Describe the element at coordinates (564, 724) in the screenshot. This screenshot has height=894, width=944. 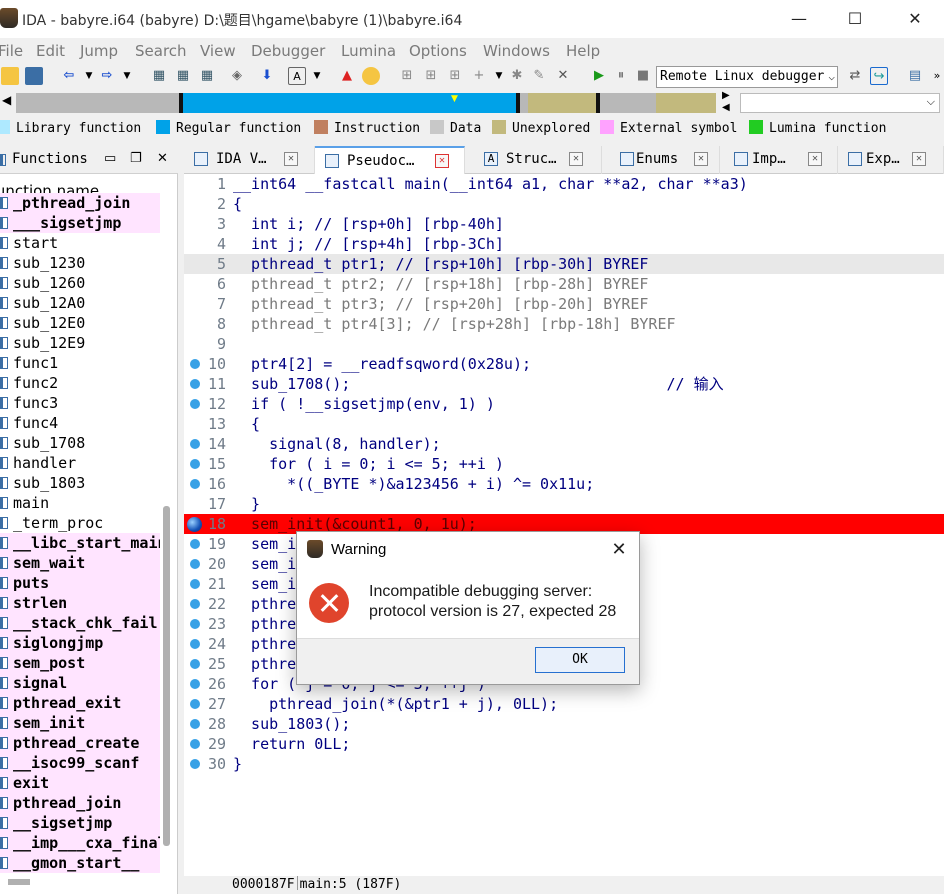
I see `code-line: 28 sub_1803();` at that location.